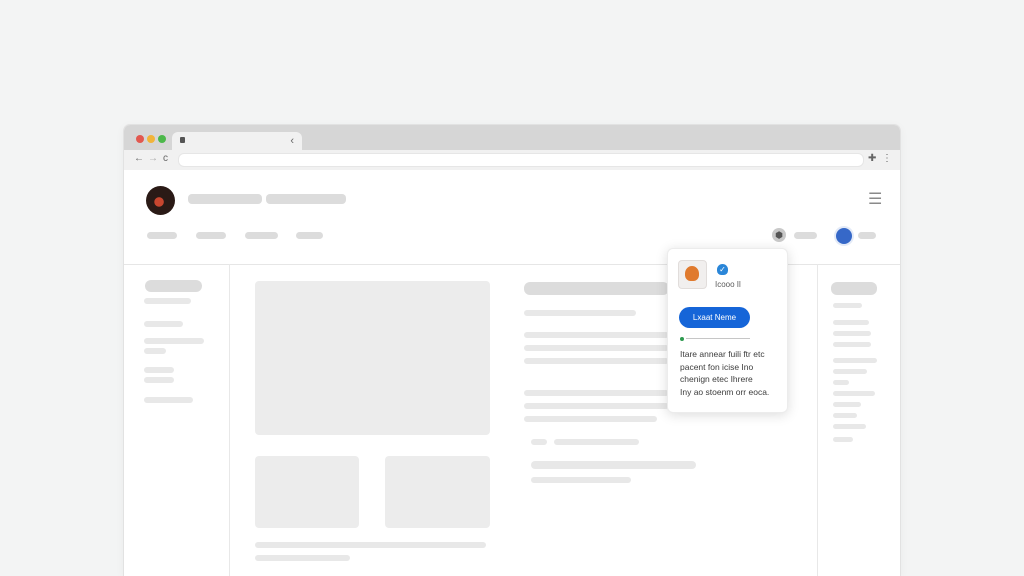 The image size is (1024, 576). I want to click on site-title-placeholder, so click(225, 199).